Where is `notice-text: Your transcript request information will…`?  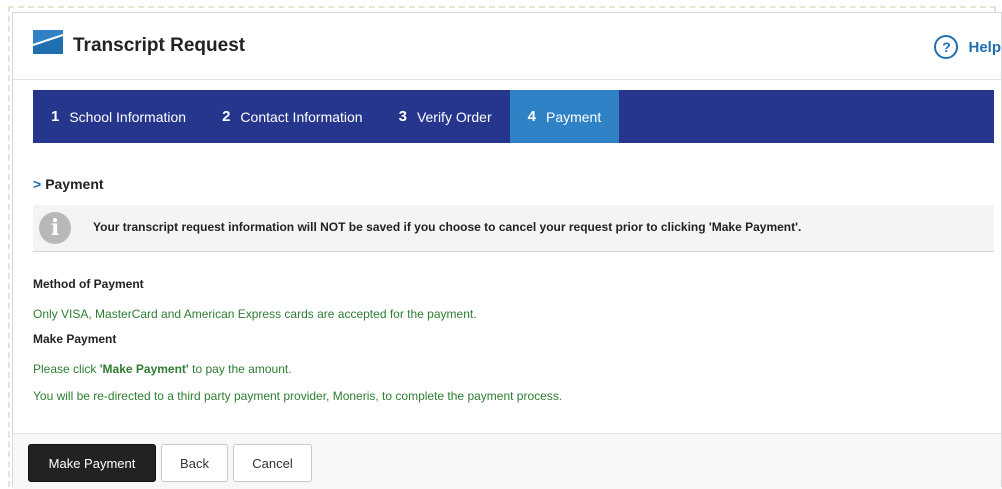
notice-text: Your transcript request information will… is located at coordinates (447, 227).